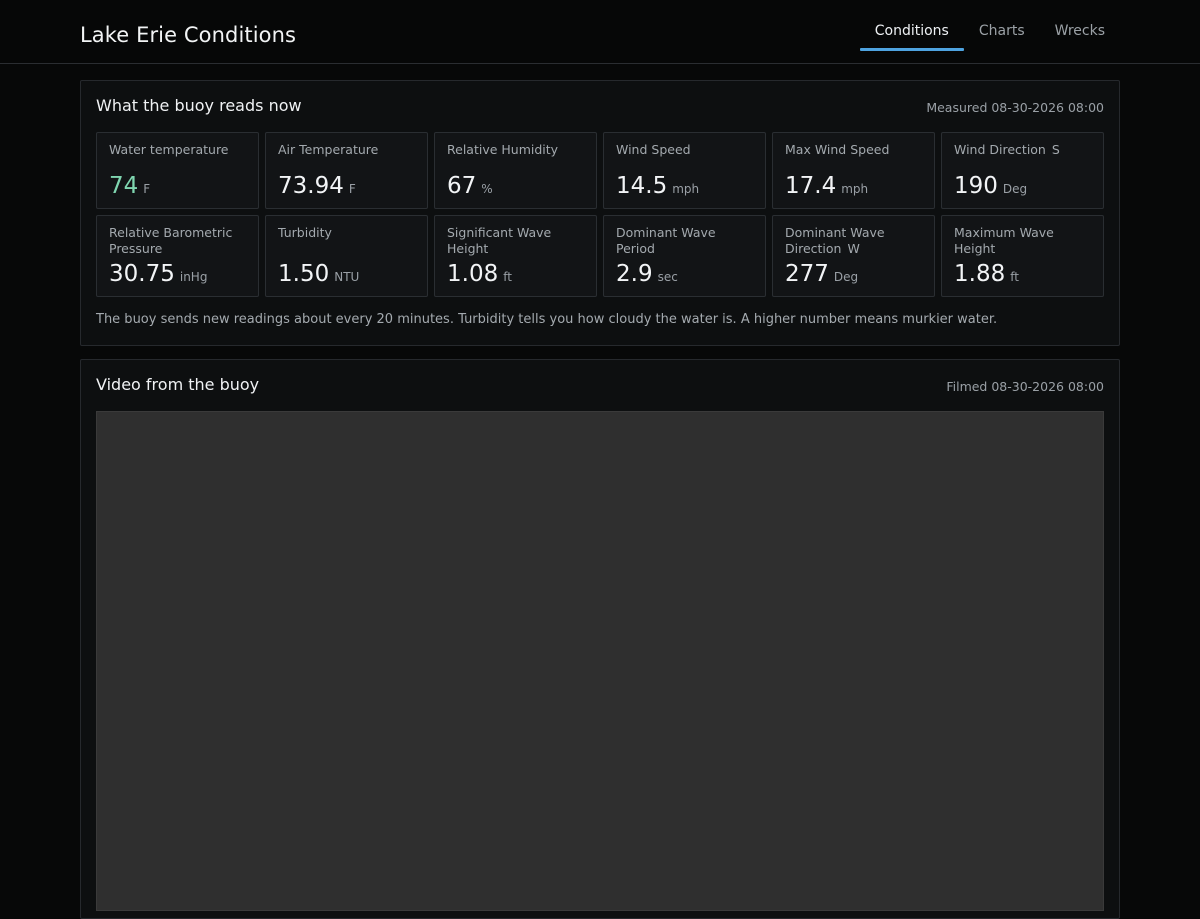  I want to click on reading-label: Wind Direction S, so click(1023, 150).